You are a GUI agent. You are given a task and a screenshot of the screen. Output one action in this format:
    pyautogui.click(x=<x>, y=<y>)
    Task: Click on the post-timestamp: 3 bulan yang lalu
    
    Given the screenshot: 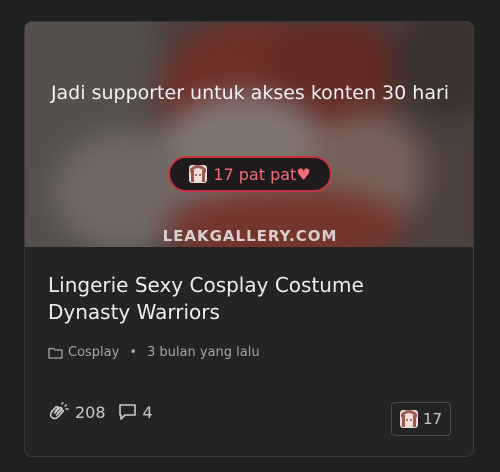 What is the action you would take?
    pyautogui.click(x=203, y=352)
    